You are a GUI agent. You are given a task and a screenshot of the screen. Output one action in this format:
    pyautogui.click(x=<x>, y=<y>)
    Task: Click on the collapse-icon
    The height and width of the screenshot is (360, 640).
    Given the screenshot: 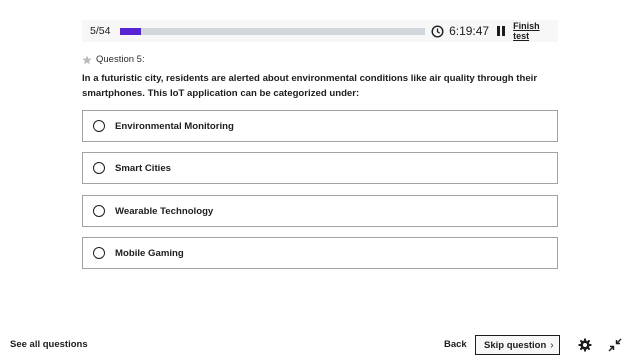 What is the action you would take?
    pyautogui.click(x=615, y=345)
    